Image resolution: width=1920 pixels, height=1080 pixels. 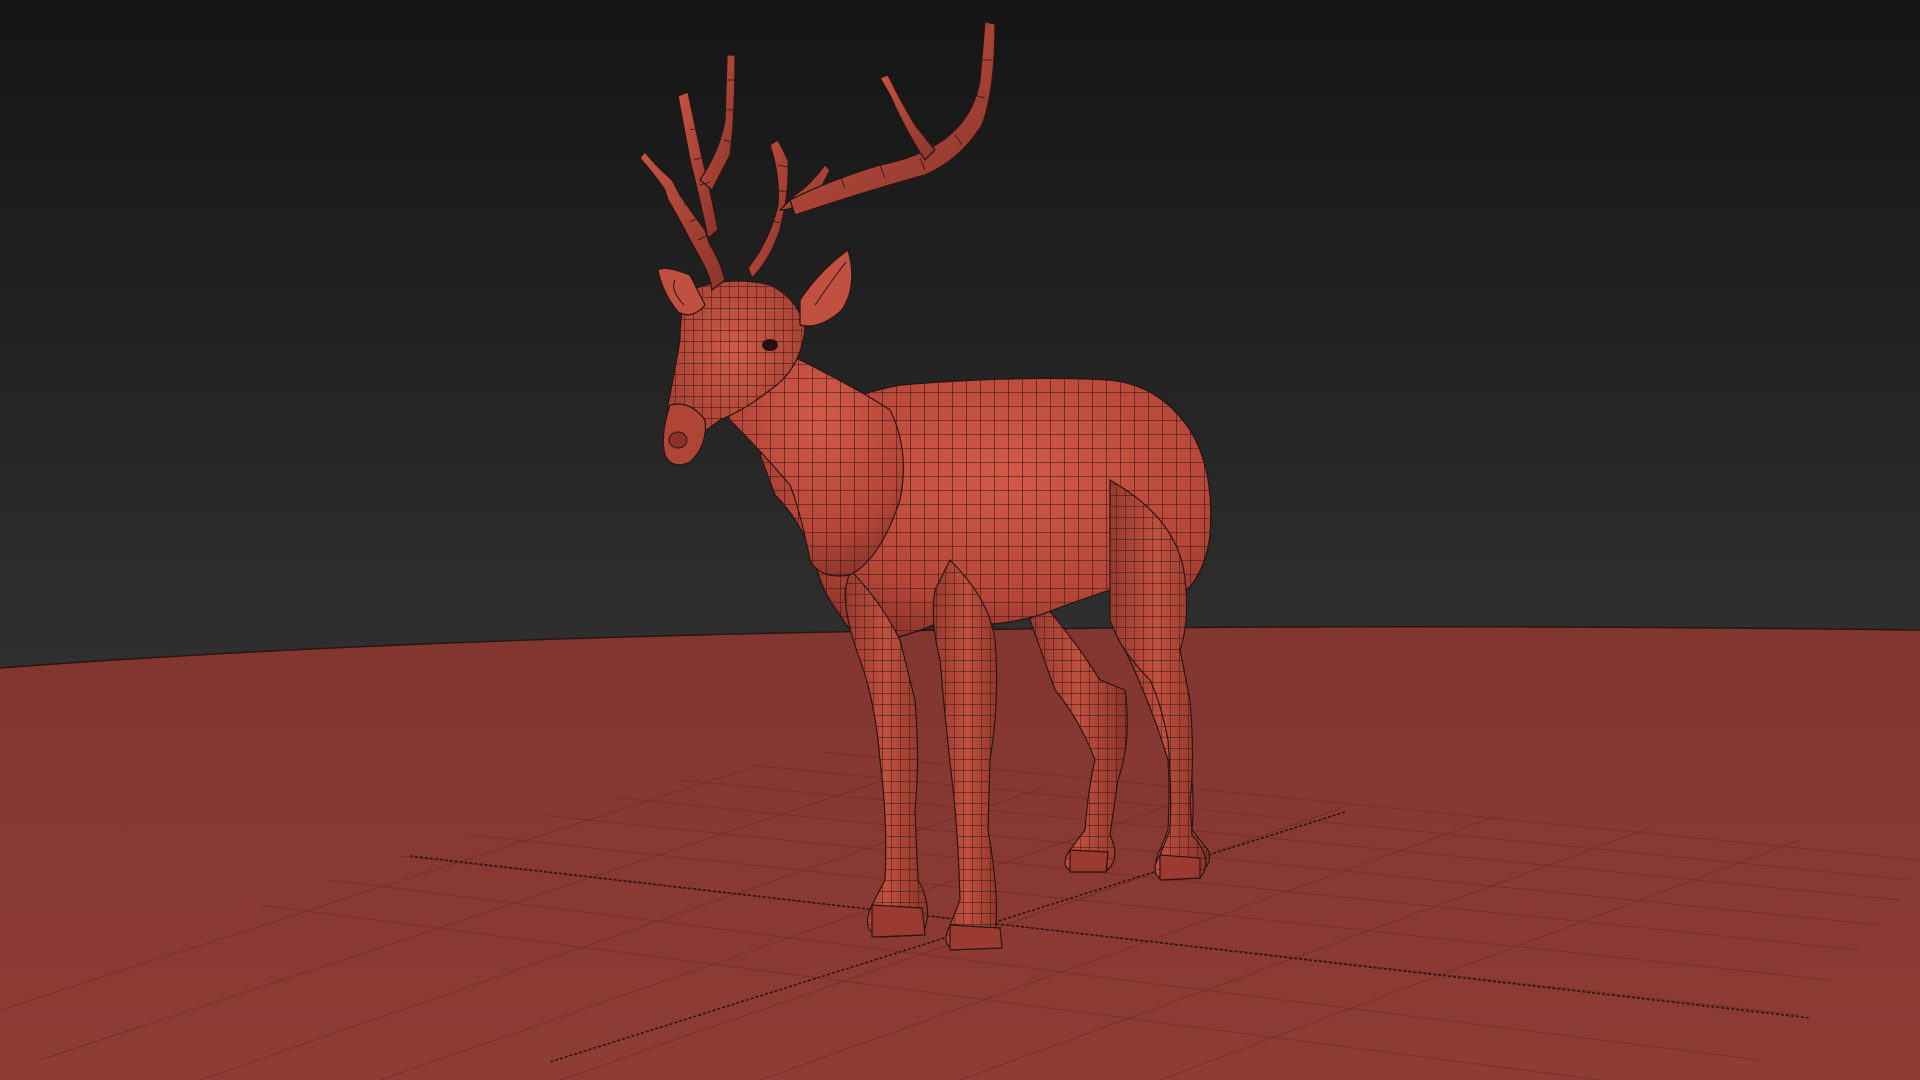 What do you see at coordinates (770, 345) in the screenshot?
I see `deer-eye` at bounding box center [770, 345].